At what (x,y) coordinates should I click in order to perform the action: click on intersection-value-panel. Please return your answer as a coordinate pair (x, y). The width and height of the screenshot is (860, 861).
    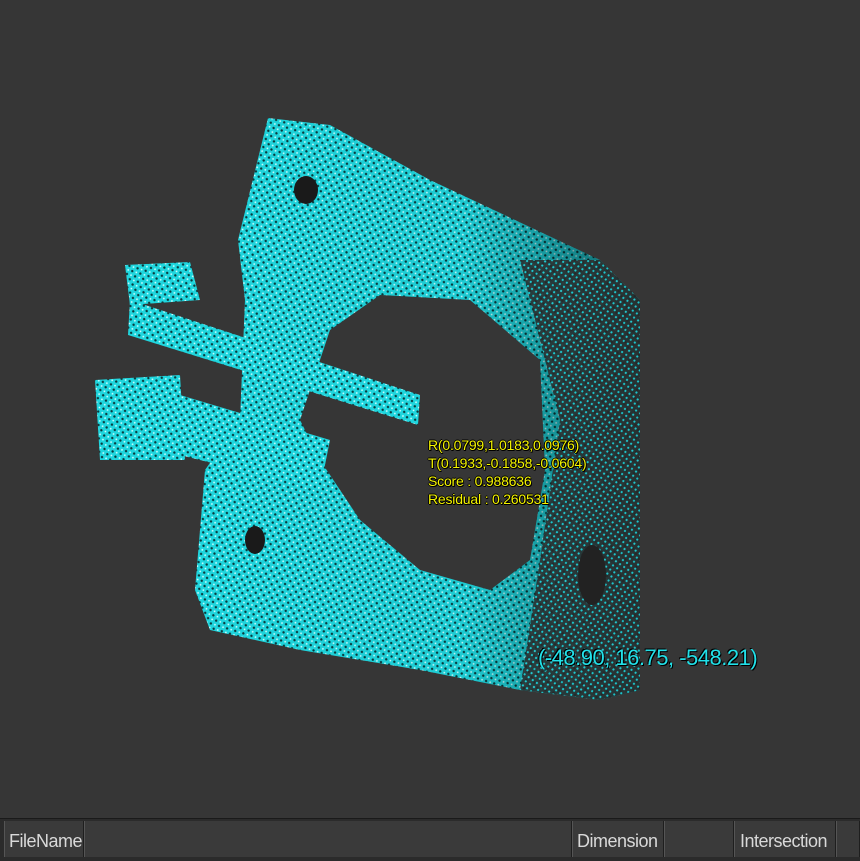
    Looking at the image, I should click on (848, 839).